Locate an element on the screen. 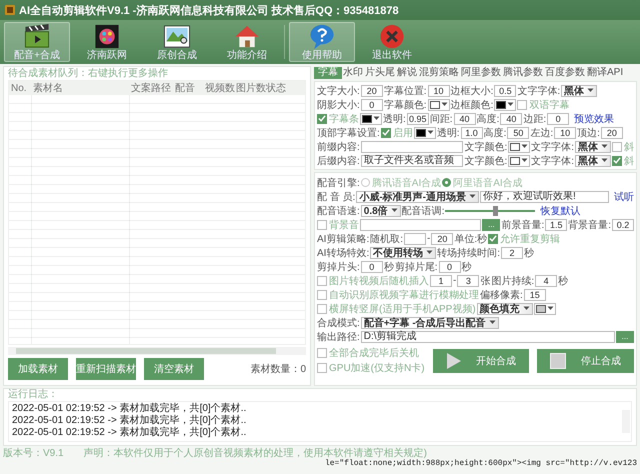 The height and width of the screenshot is (474, 640). tab: 混剪策略 is located at coordinates (439, 73).